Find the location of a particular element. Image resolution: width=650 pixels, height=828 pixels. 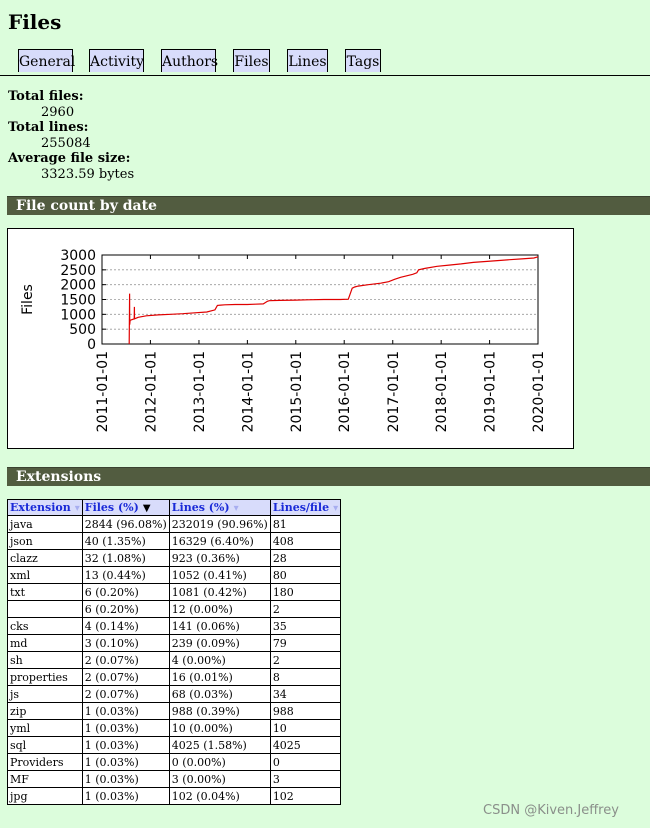

cell-lines-per-file: 8 is located at coordinates (305, 677).